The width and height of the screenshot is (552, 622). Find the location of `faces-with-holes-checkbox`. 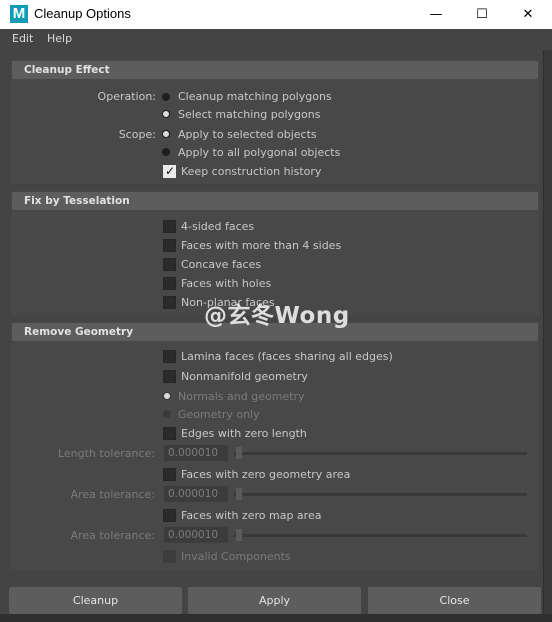

faces-with-holes-checkbox is located at coordinates (169, 283).